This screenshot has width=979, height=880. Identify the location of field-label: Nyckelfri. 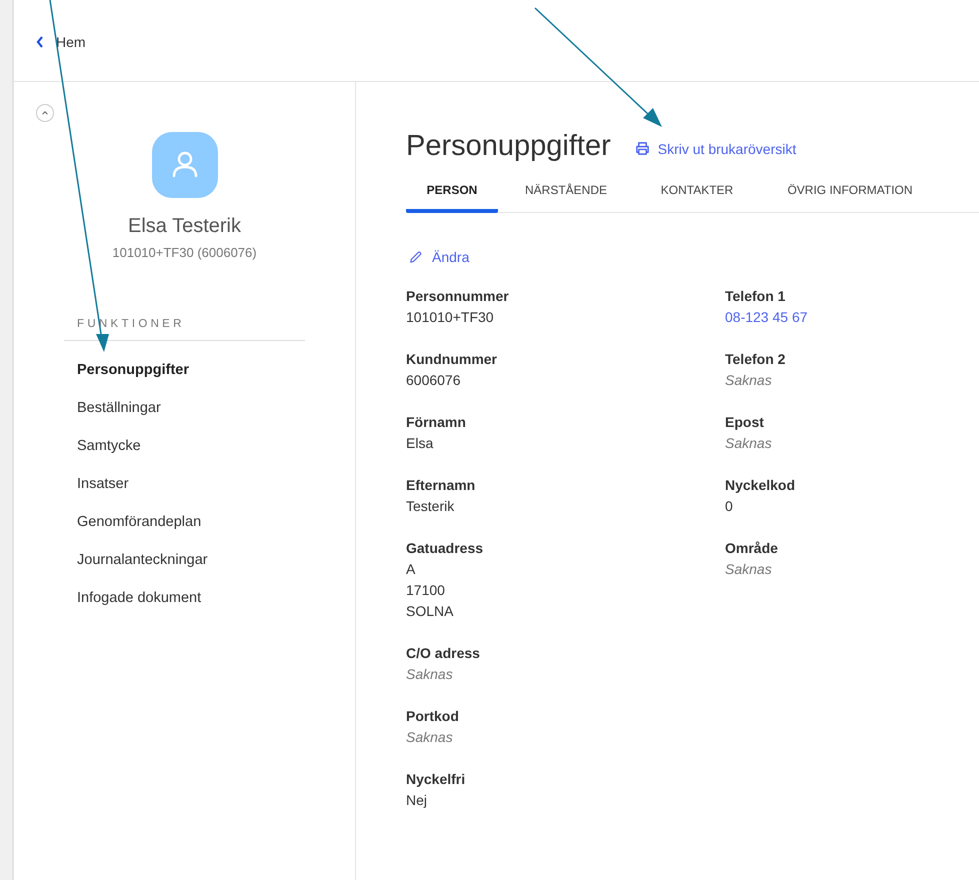
(436, 779).